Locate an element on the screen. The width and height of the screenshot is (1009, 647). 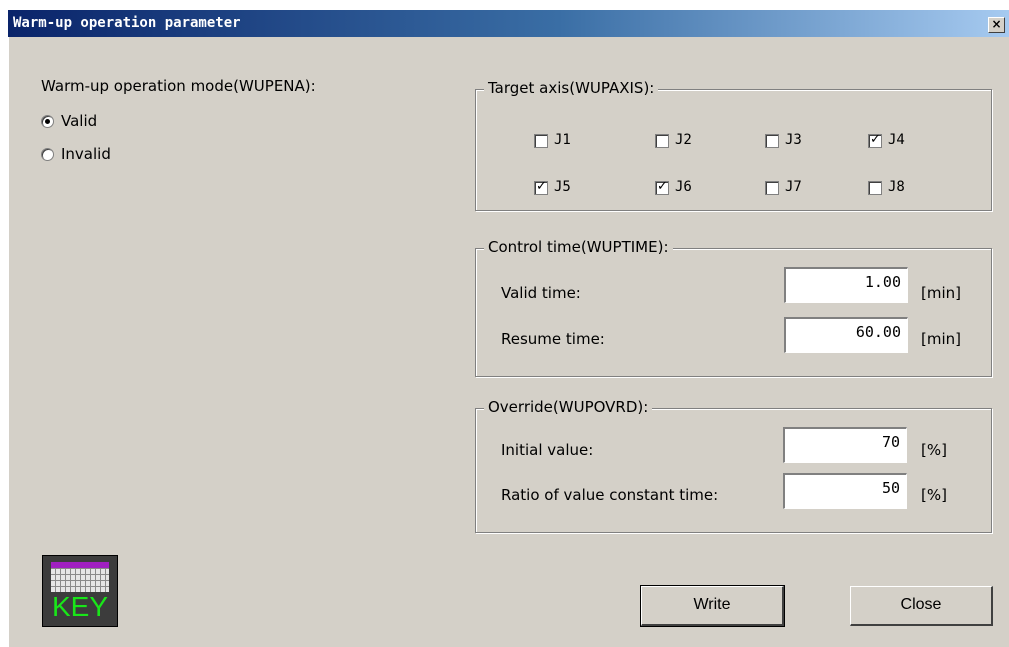
radio-selected-dot is located at coordinates (47, 121).